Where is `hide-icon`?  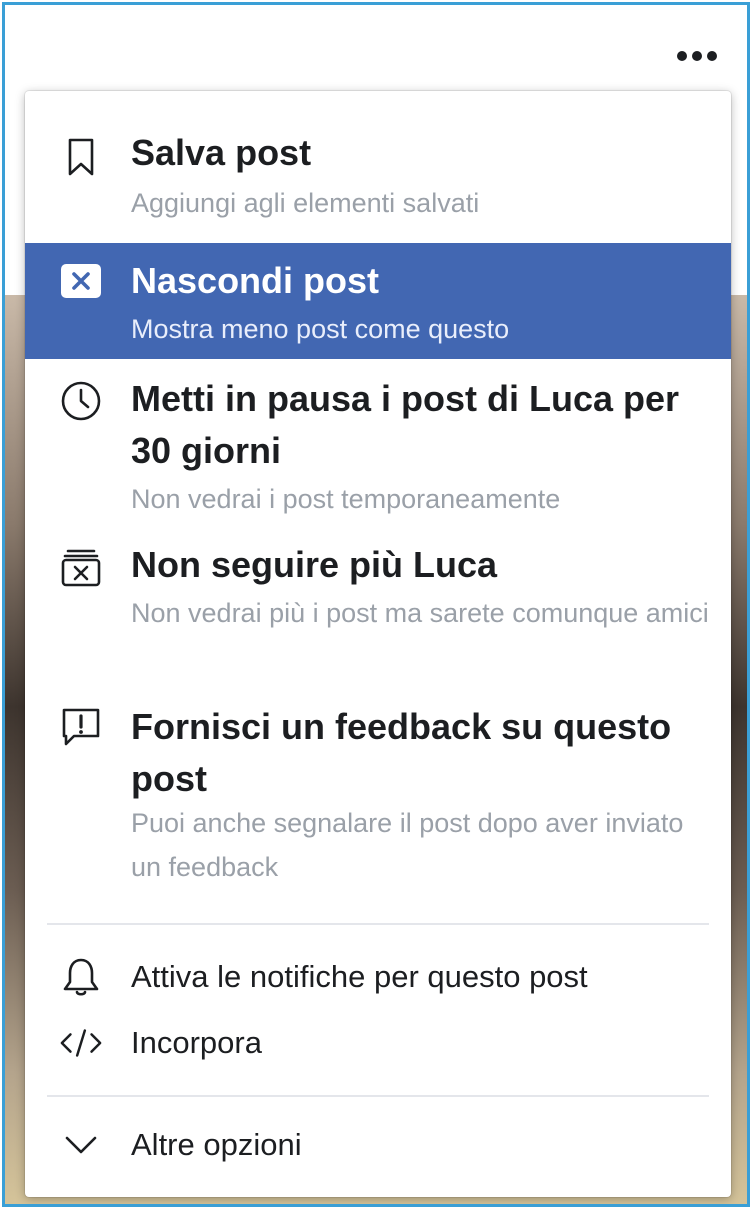 hide-icon is located at coordinates (81, 281).